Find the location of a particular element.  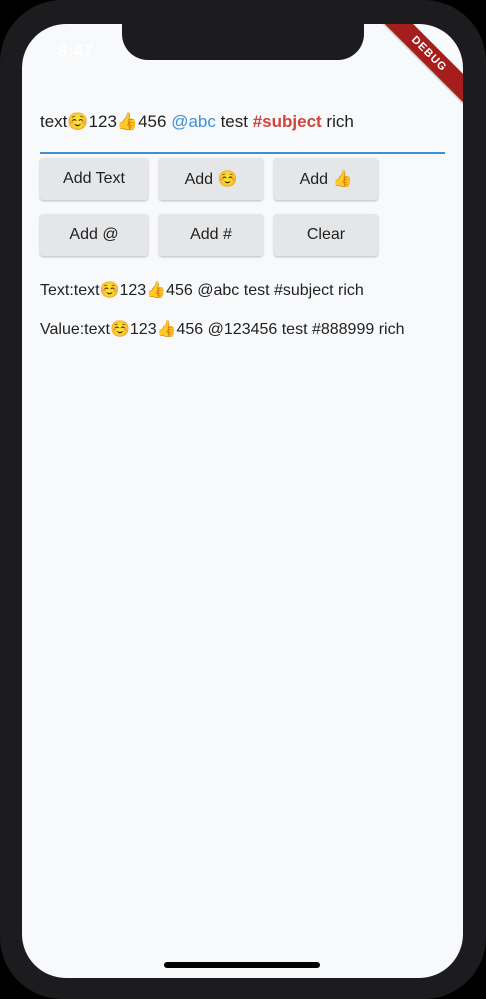

add-thumbs-up-emoji-button: Add 👍 is located at coordinates (326, 179).